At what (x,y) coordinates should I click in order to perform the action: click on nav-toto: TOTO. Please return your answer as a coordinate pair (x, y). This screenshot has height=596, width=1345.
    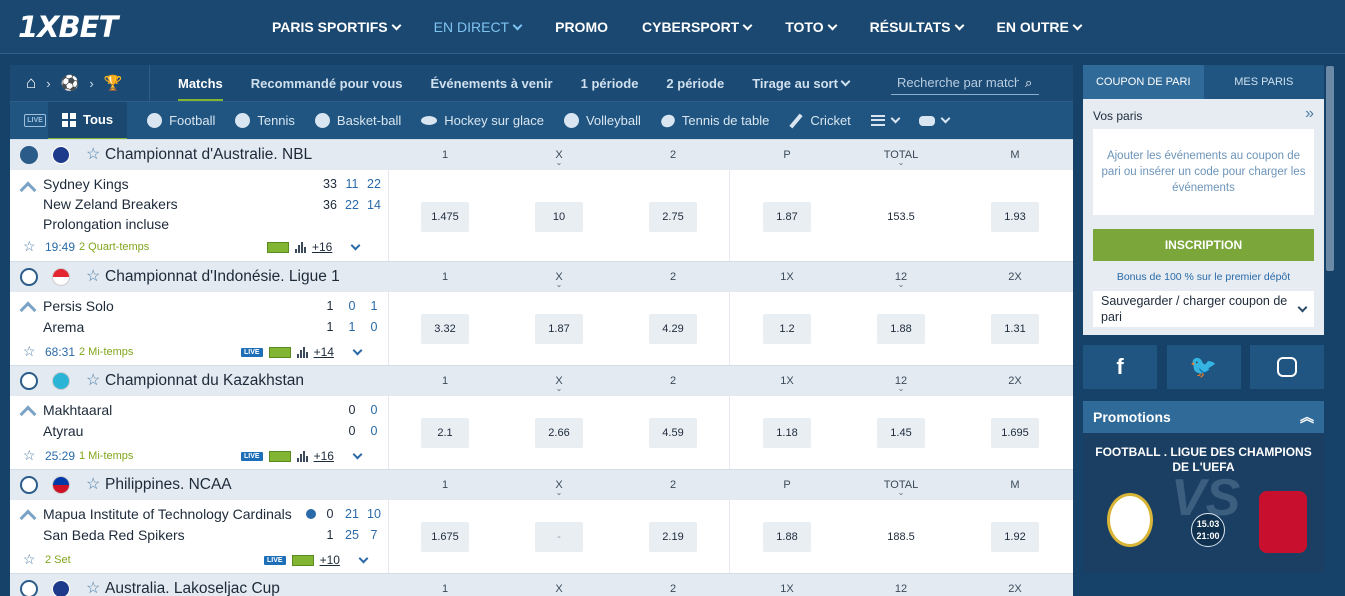
    Looking at the image, I should click on (811, 27).